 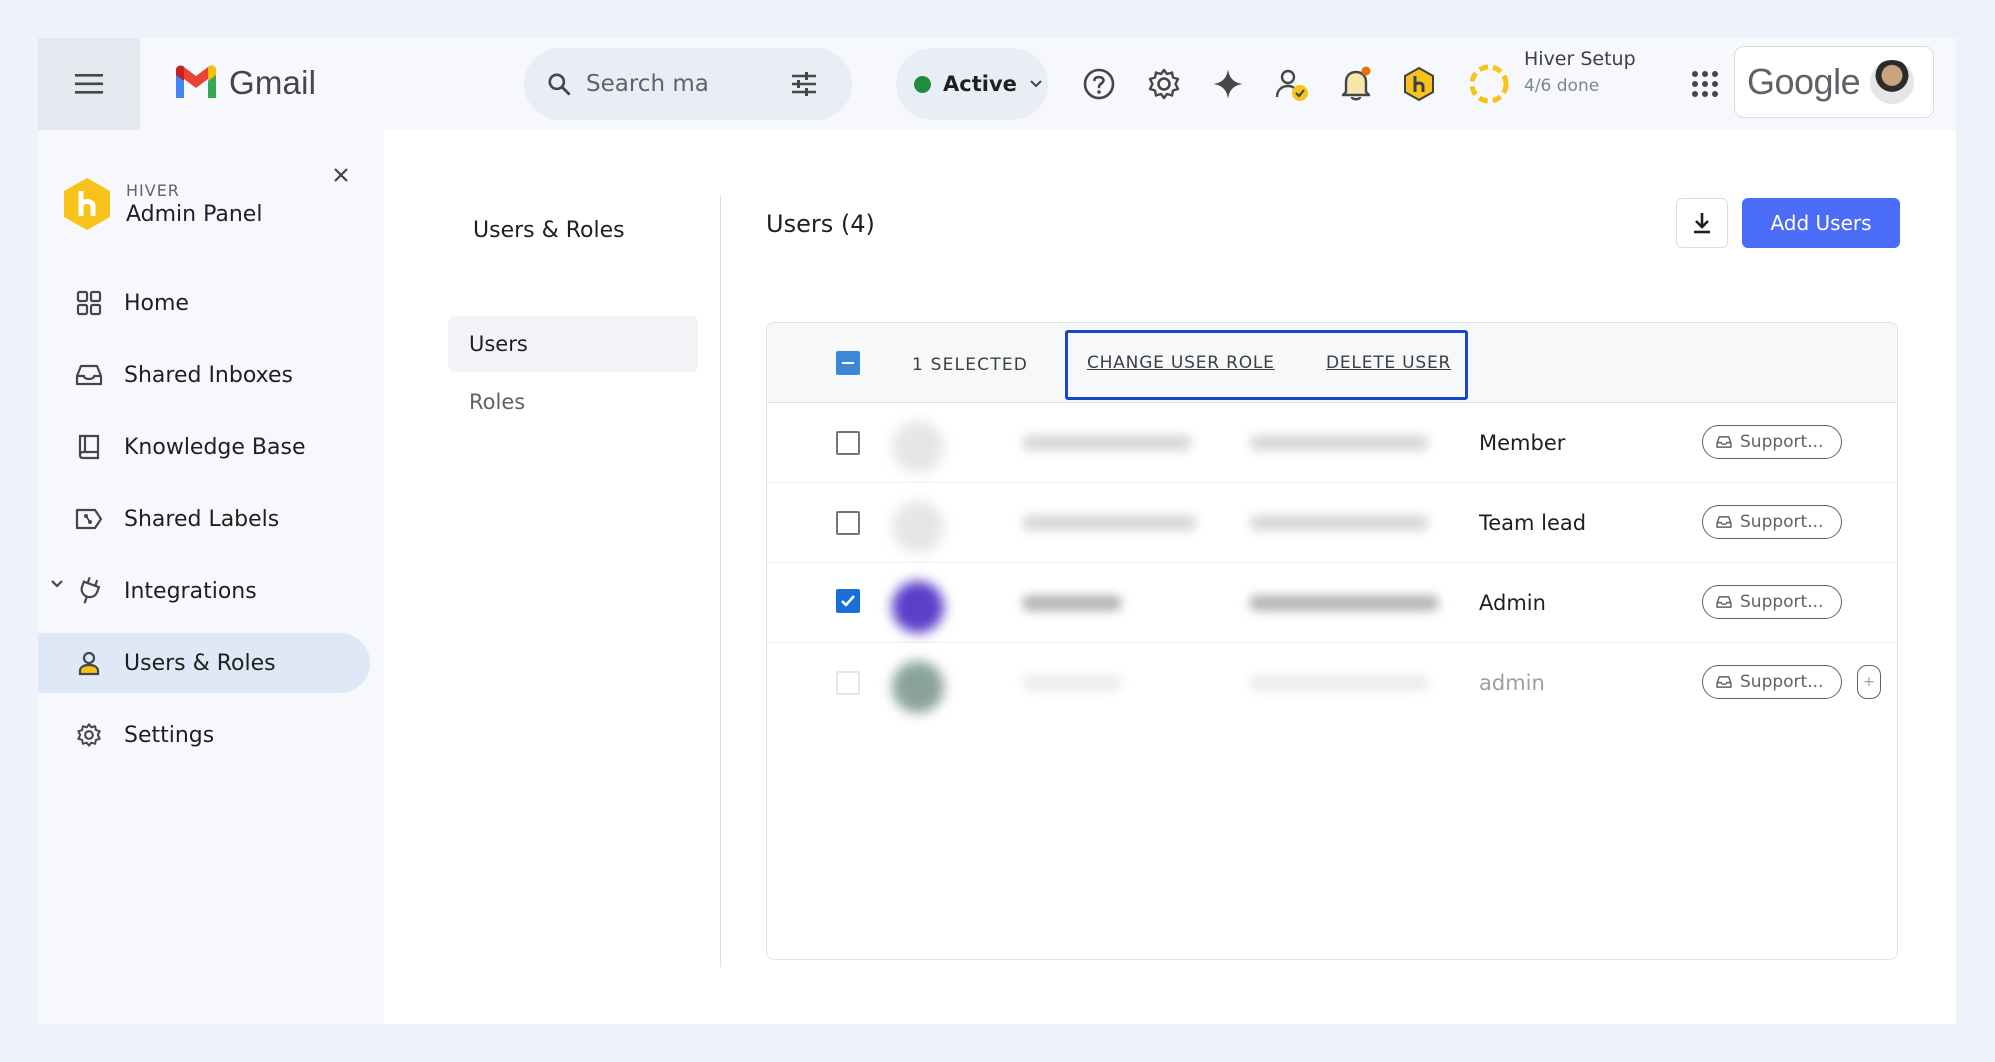 I want to click on assignee-status-button, so click(x=1292, y=84).